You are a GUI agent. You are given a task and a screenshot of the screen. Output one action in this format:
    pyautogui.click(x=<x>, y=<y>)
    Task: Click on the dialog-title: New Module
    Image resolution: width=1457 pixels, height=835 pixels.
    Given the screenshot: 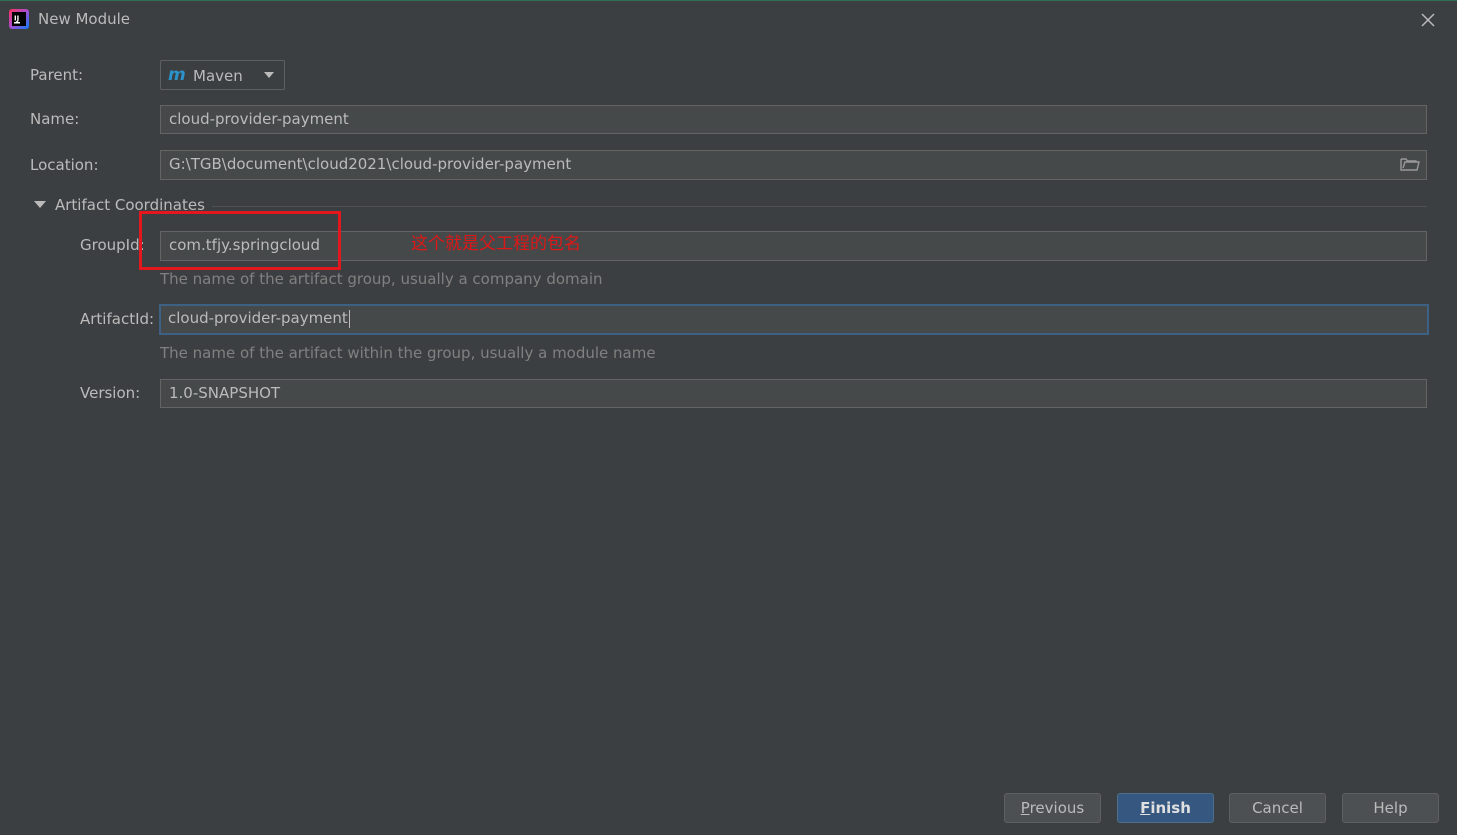 What is the action you would take?
    pyautogui.click(x=84, y=19)
    